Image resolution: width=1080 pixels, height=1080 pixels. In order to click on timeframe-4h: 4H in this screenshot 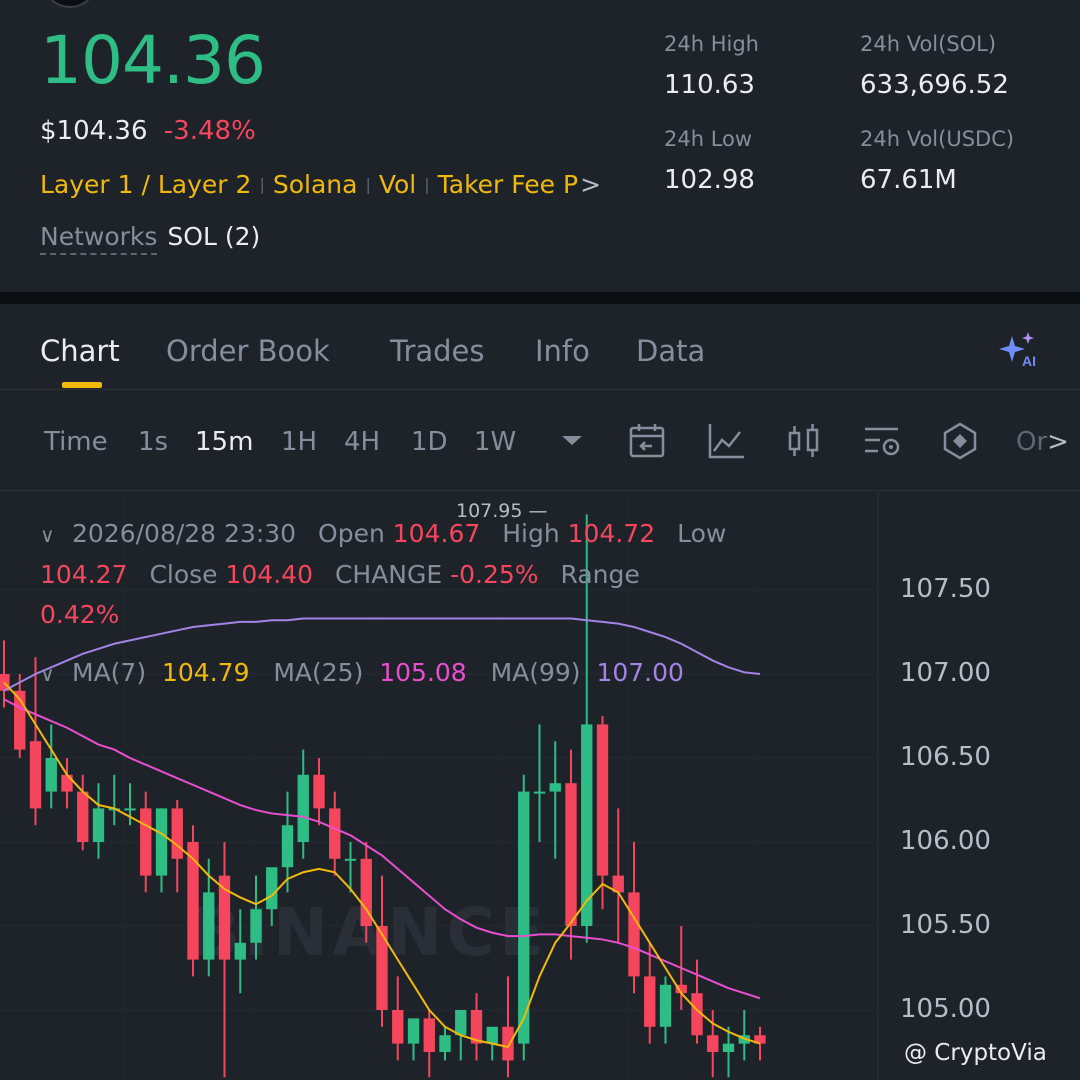, I will do `click(362, 442)`.